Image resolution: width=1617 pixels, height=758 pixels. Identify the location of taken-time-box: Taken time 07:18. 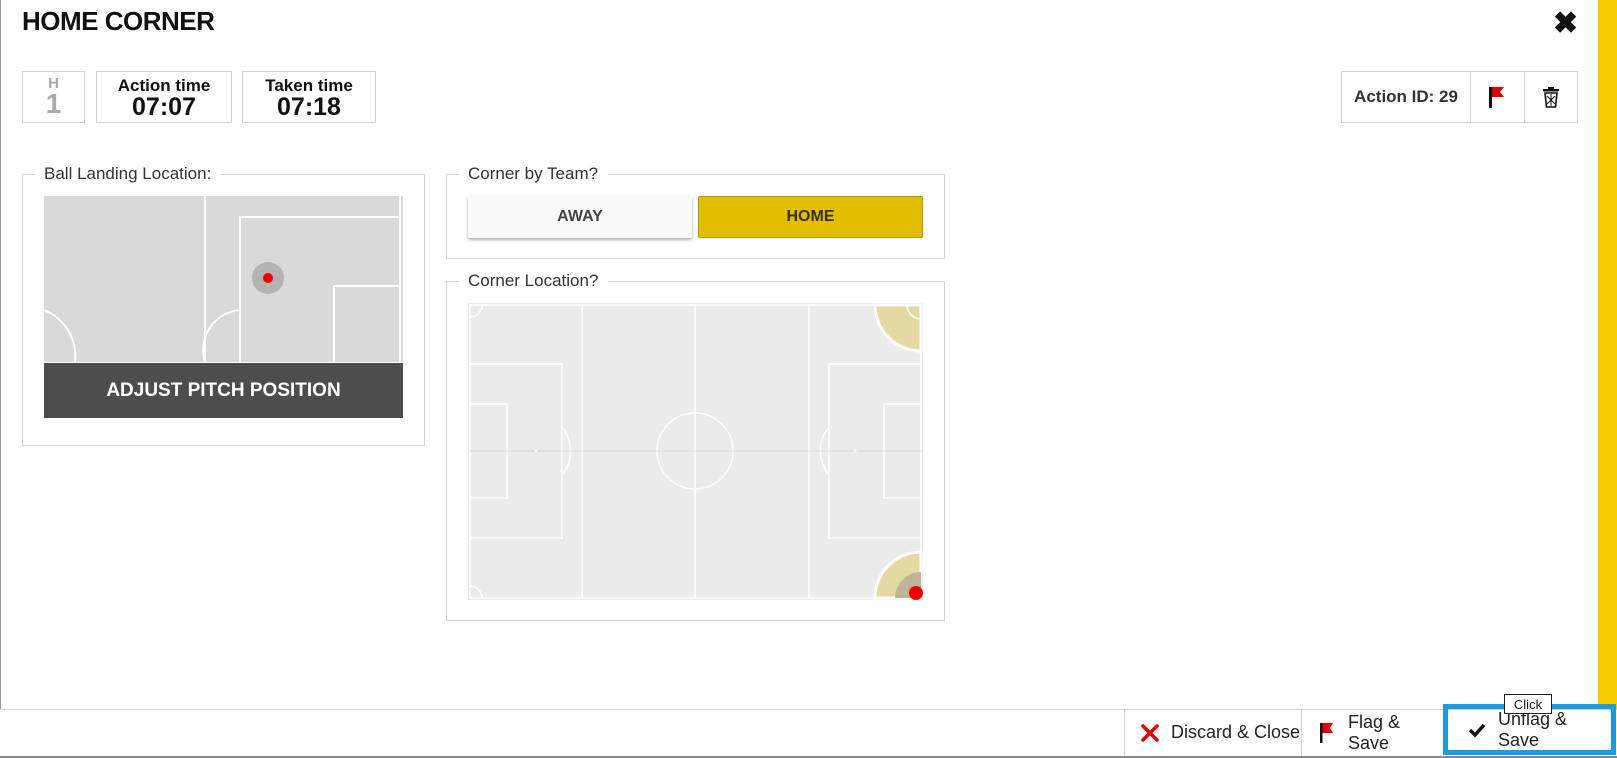
(309, 97).